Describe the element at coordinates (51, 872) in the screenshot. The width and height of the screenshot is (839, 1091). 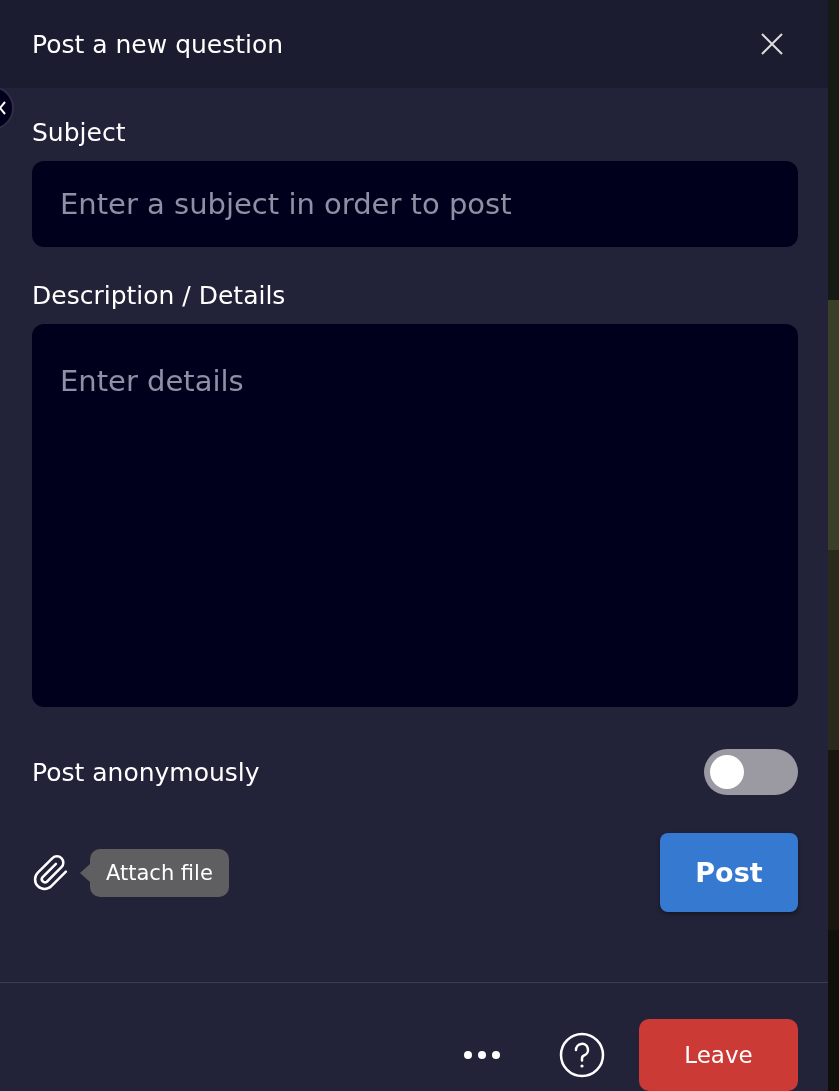
I see `paperclip-icon` at that location.